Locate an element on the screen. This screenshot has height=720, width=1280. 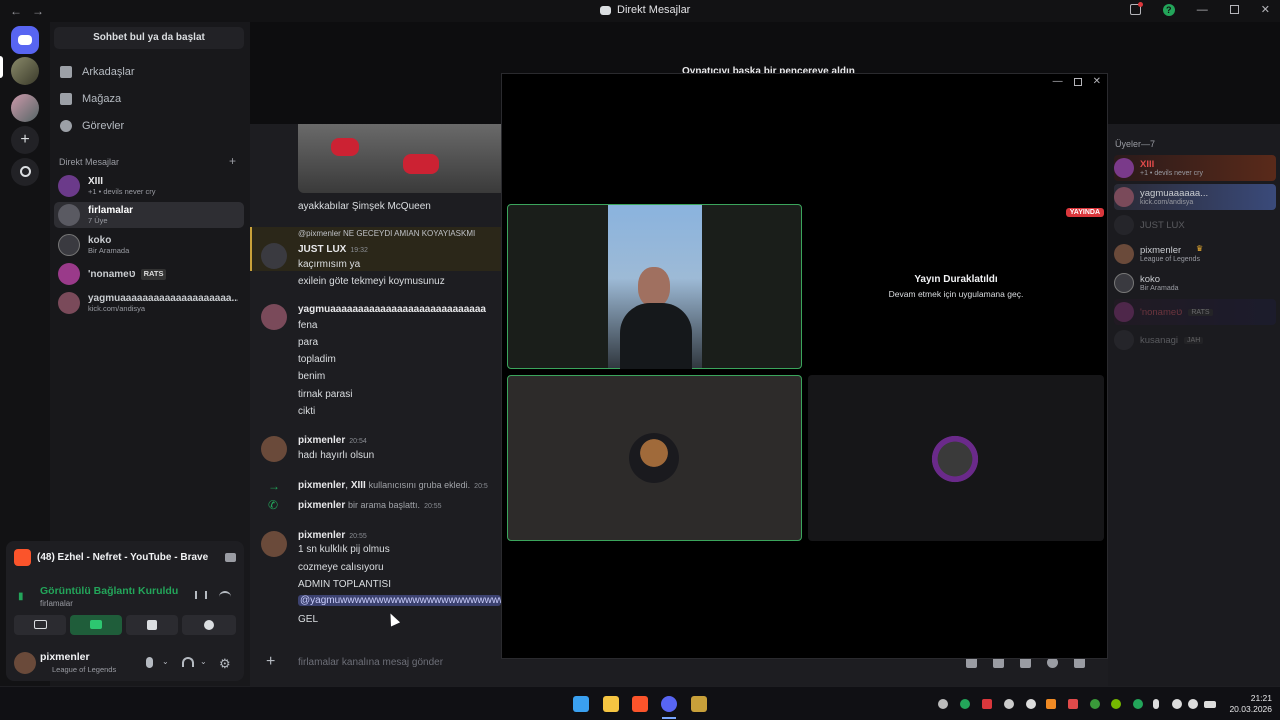
selected-indicator is located at coordinates (1, 67).